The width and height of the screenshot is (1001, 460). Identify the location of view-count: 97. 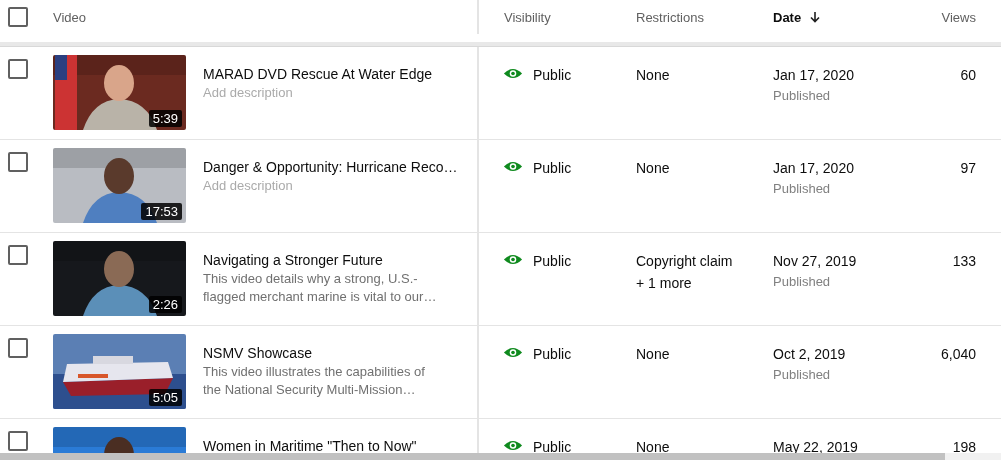
(968, 168).